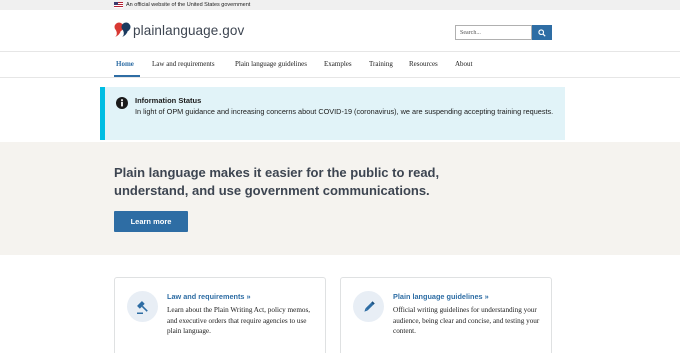 This screenshot has height=353, width=680. Describe the element at coordinates (118, 5) in the screenshot. I see `us-flag-icon` at that location.